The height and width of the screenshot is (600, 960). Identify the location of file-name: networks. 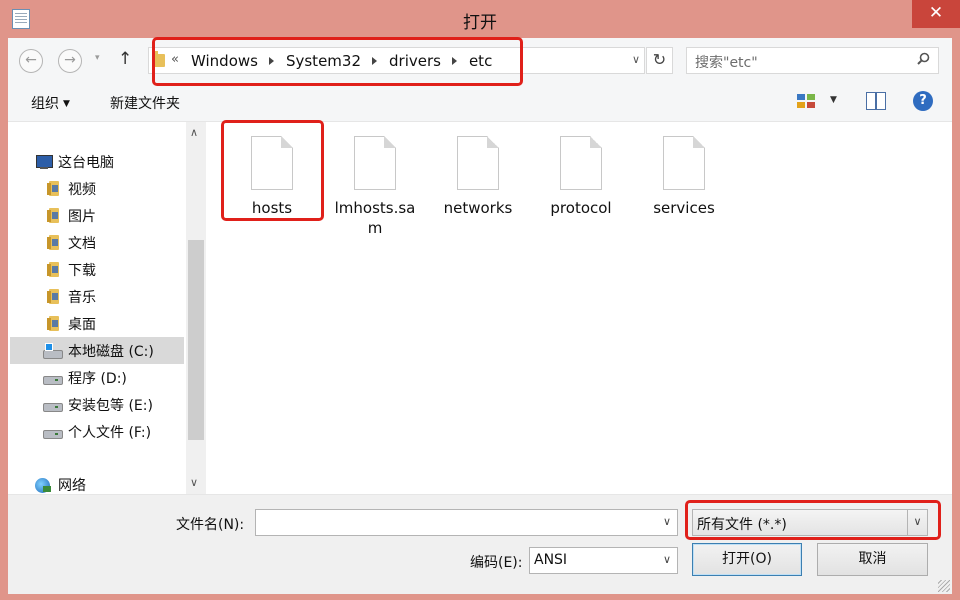
(478, 208).